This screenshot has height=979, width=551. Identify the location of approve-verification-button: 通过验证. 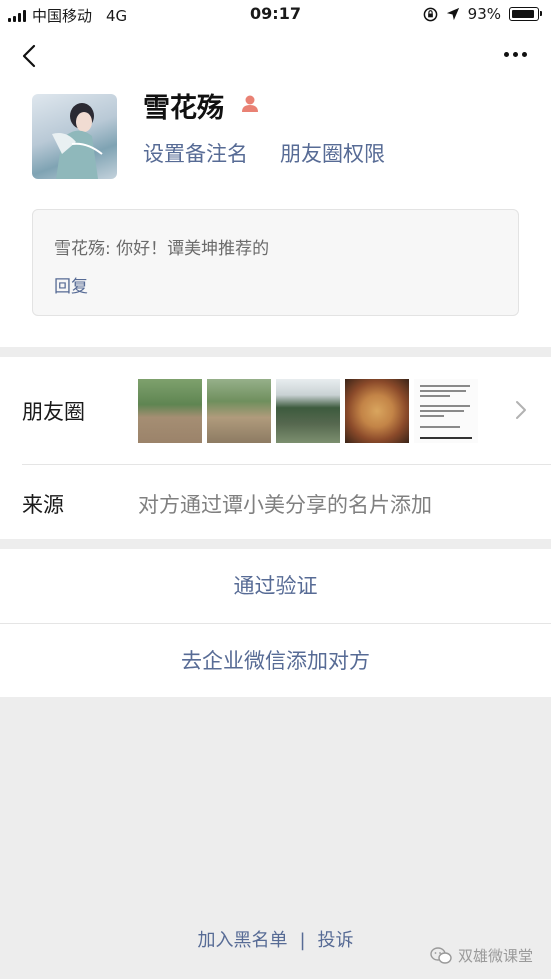
(275, 586).